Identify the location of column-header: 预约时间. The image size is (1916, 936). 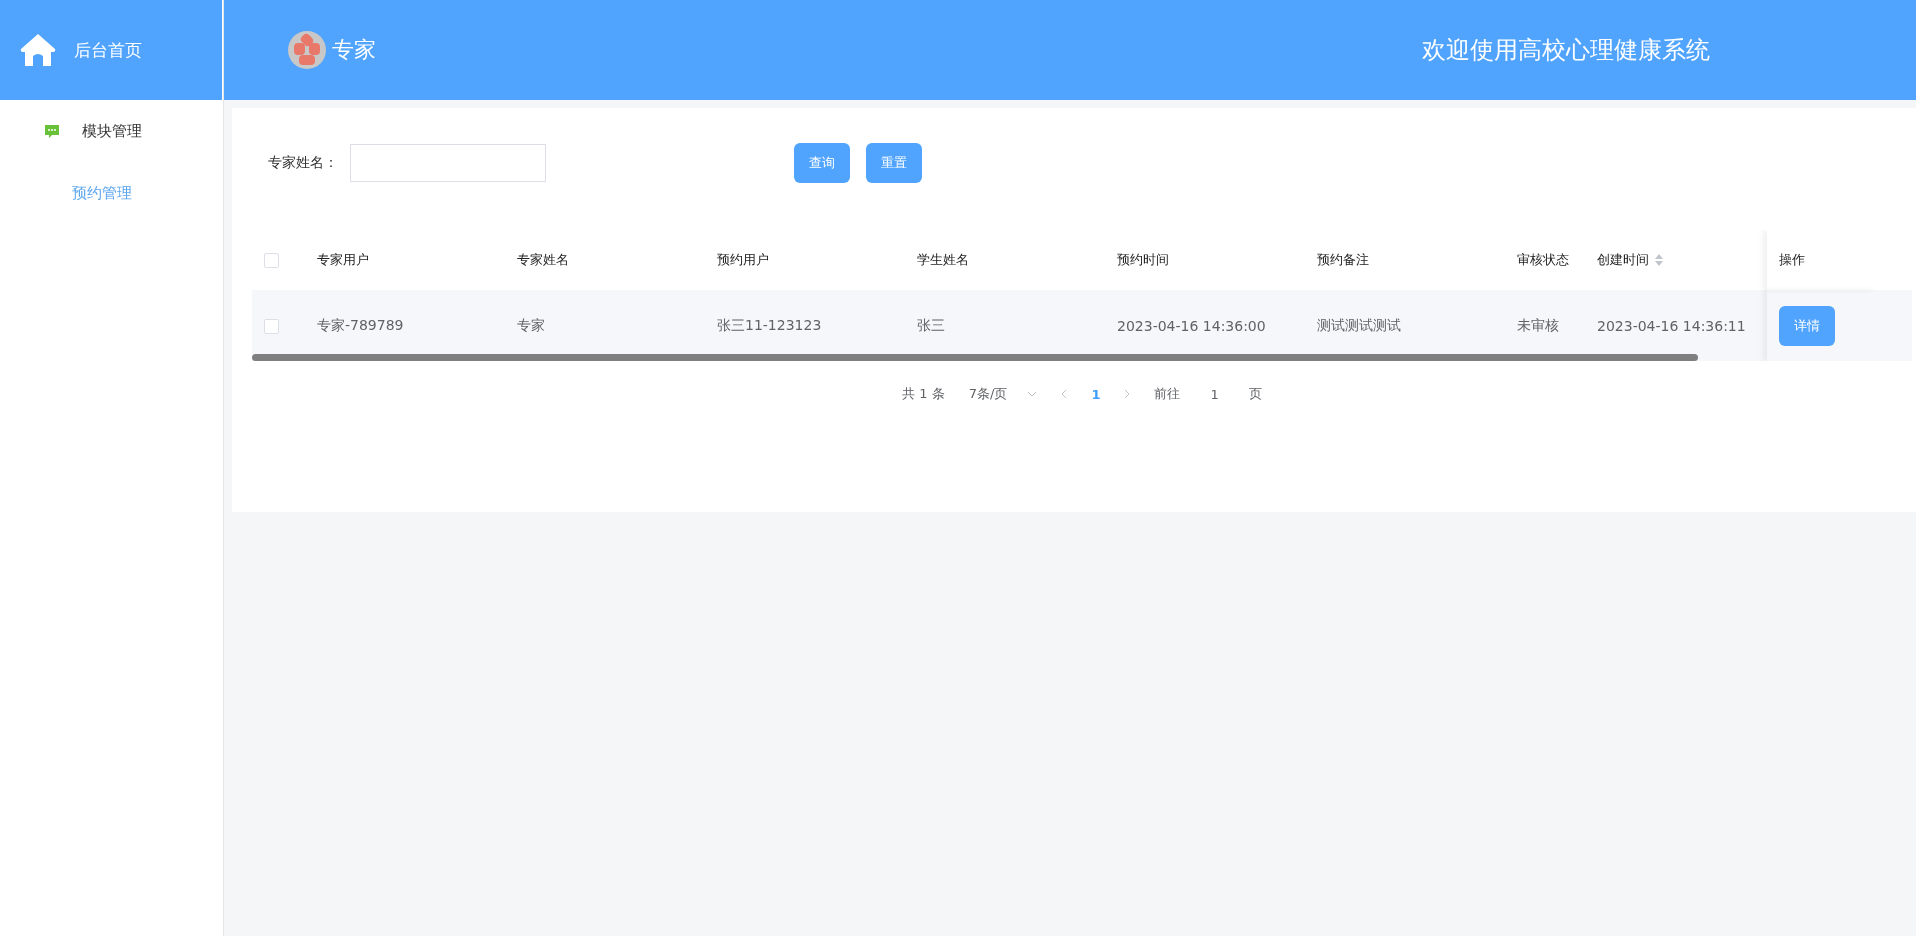
(1143, 260).